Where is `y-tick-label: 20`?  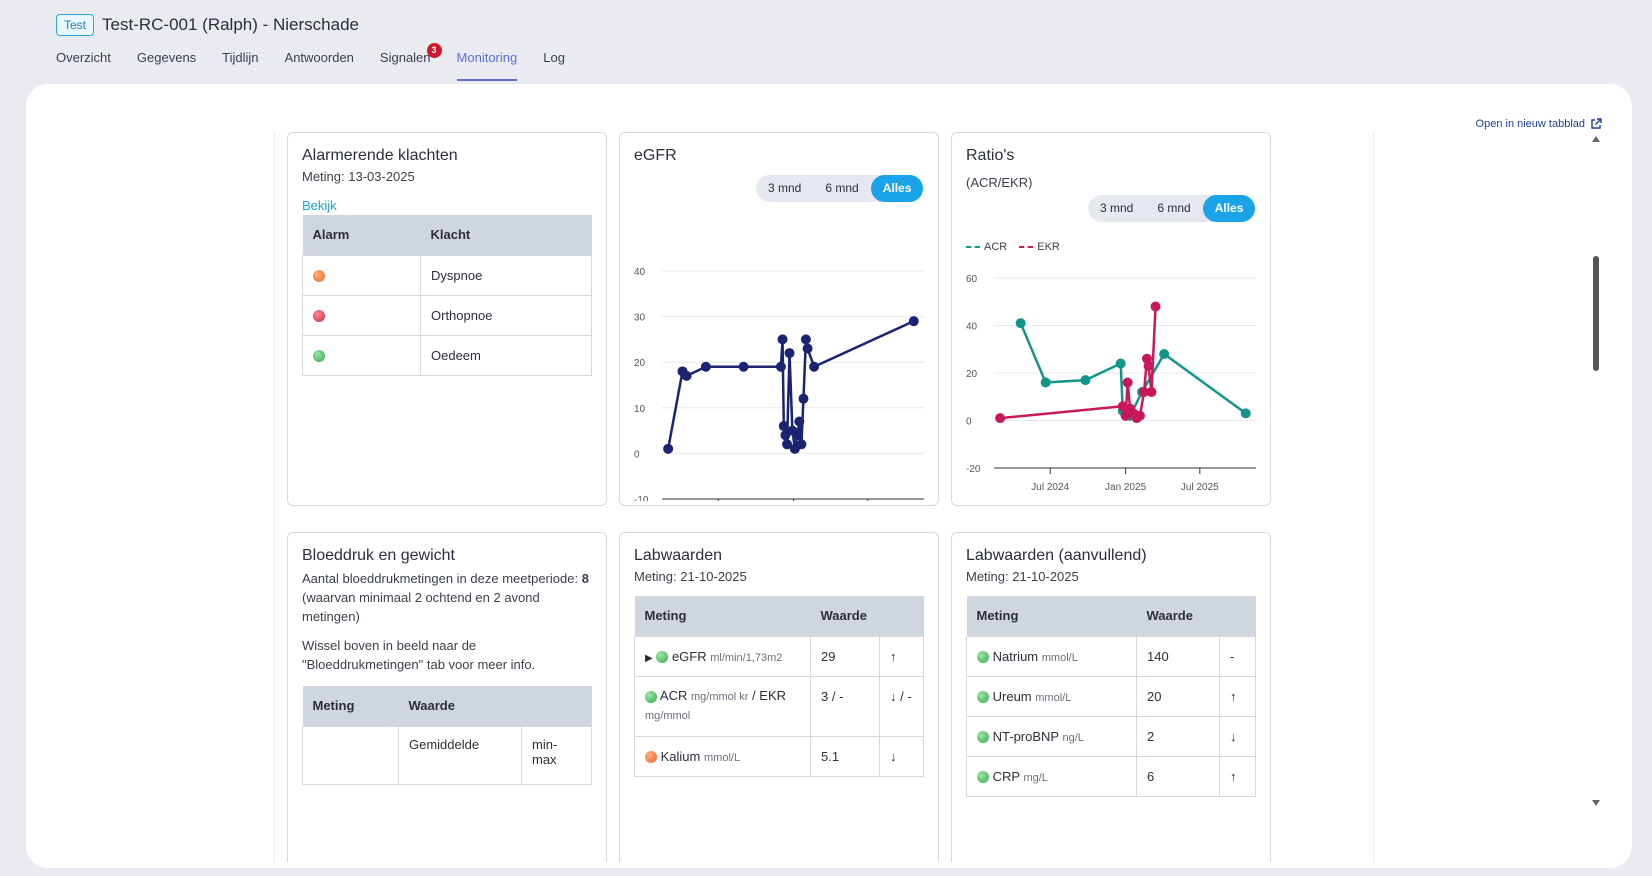 y-tick-label: 20 is located at coordinates (640, 363).